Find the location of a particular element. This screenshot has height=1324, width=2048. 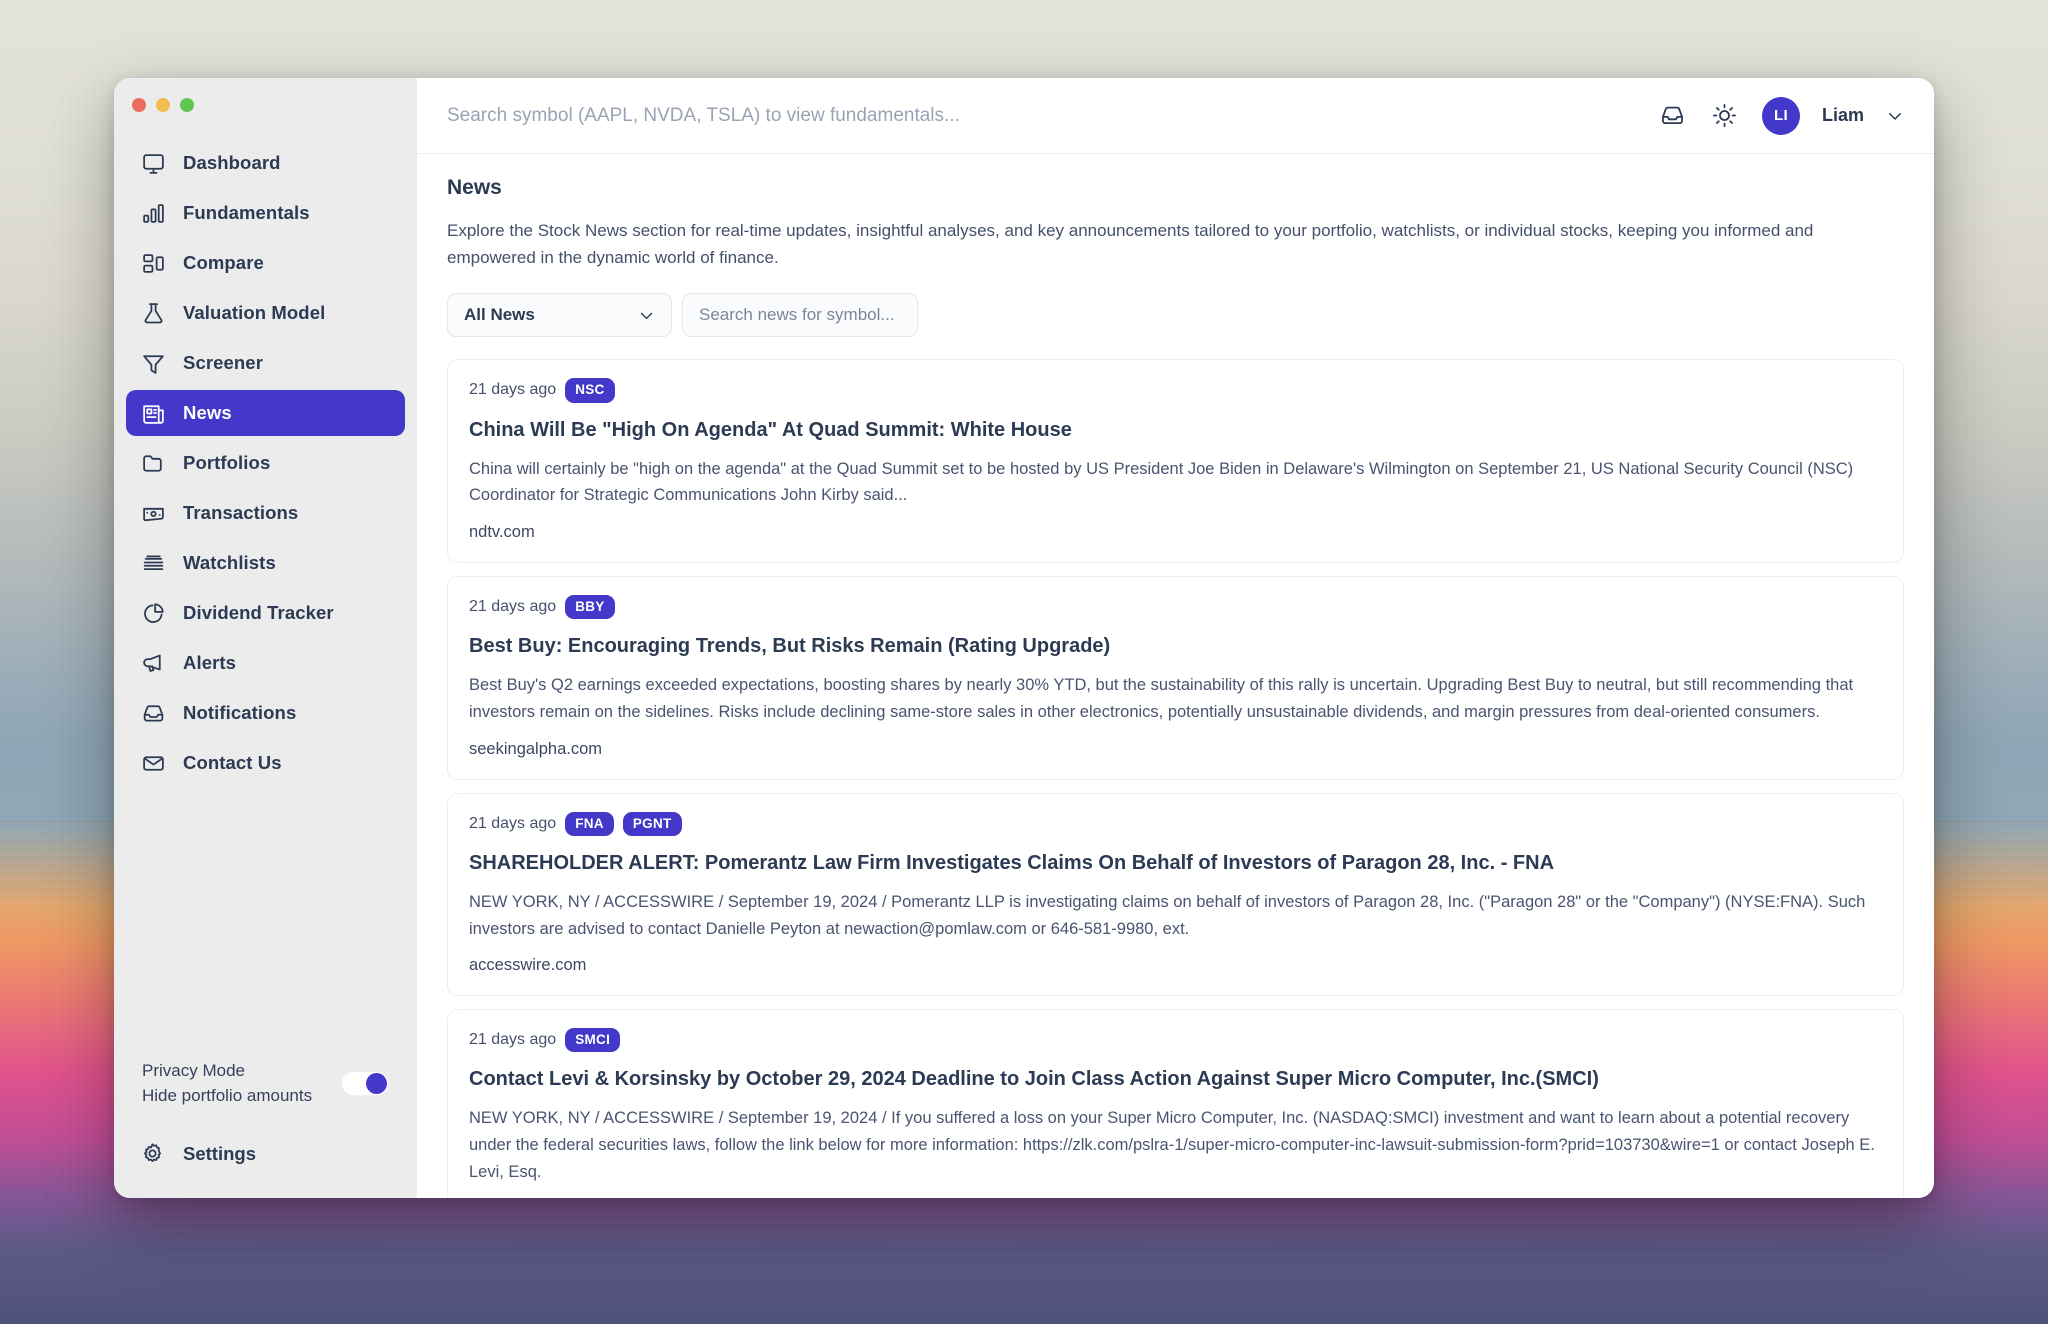

folder-icon is located at coordinates (153, 463).